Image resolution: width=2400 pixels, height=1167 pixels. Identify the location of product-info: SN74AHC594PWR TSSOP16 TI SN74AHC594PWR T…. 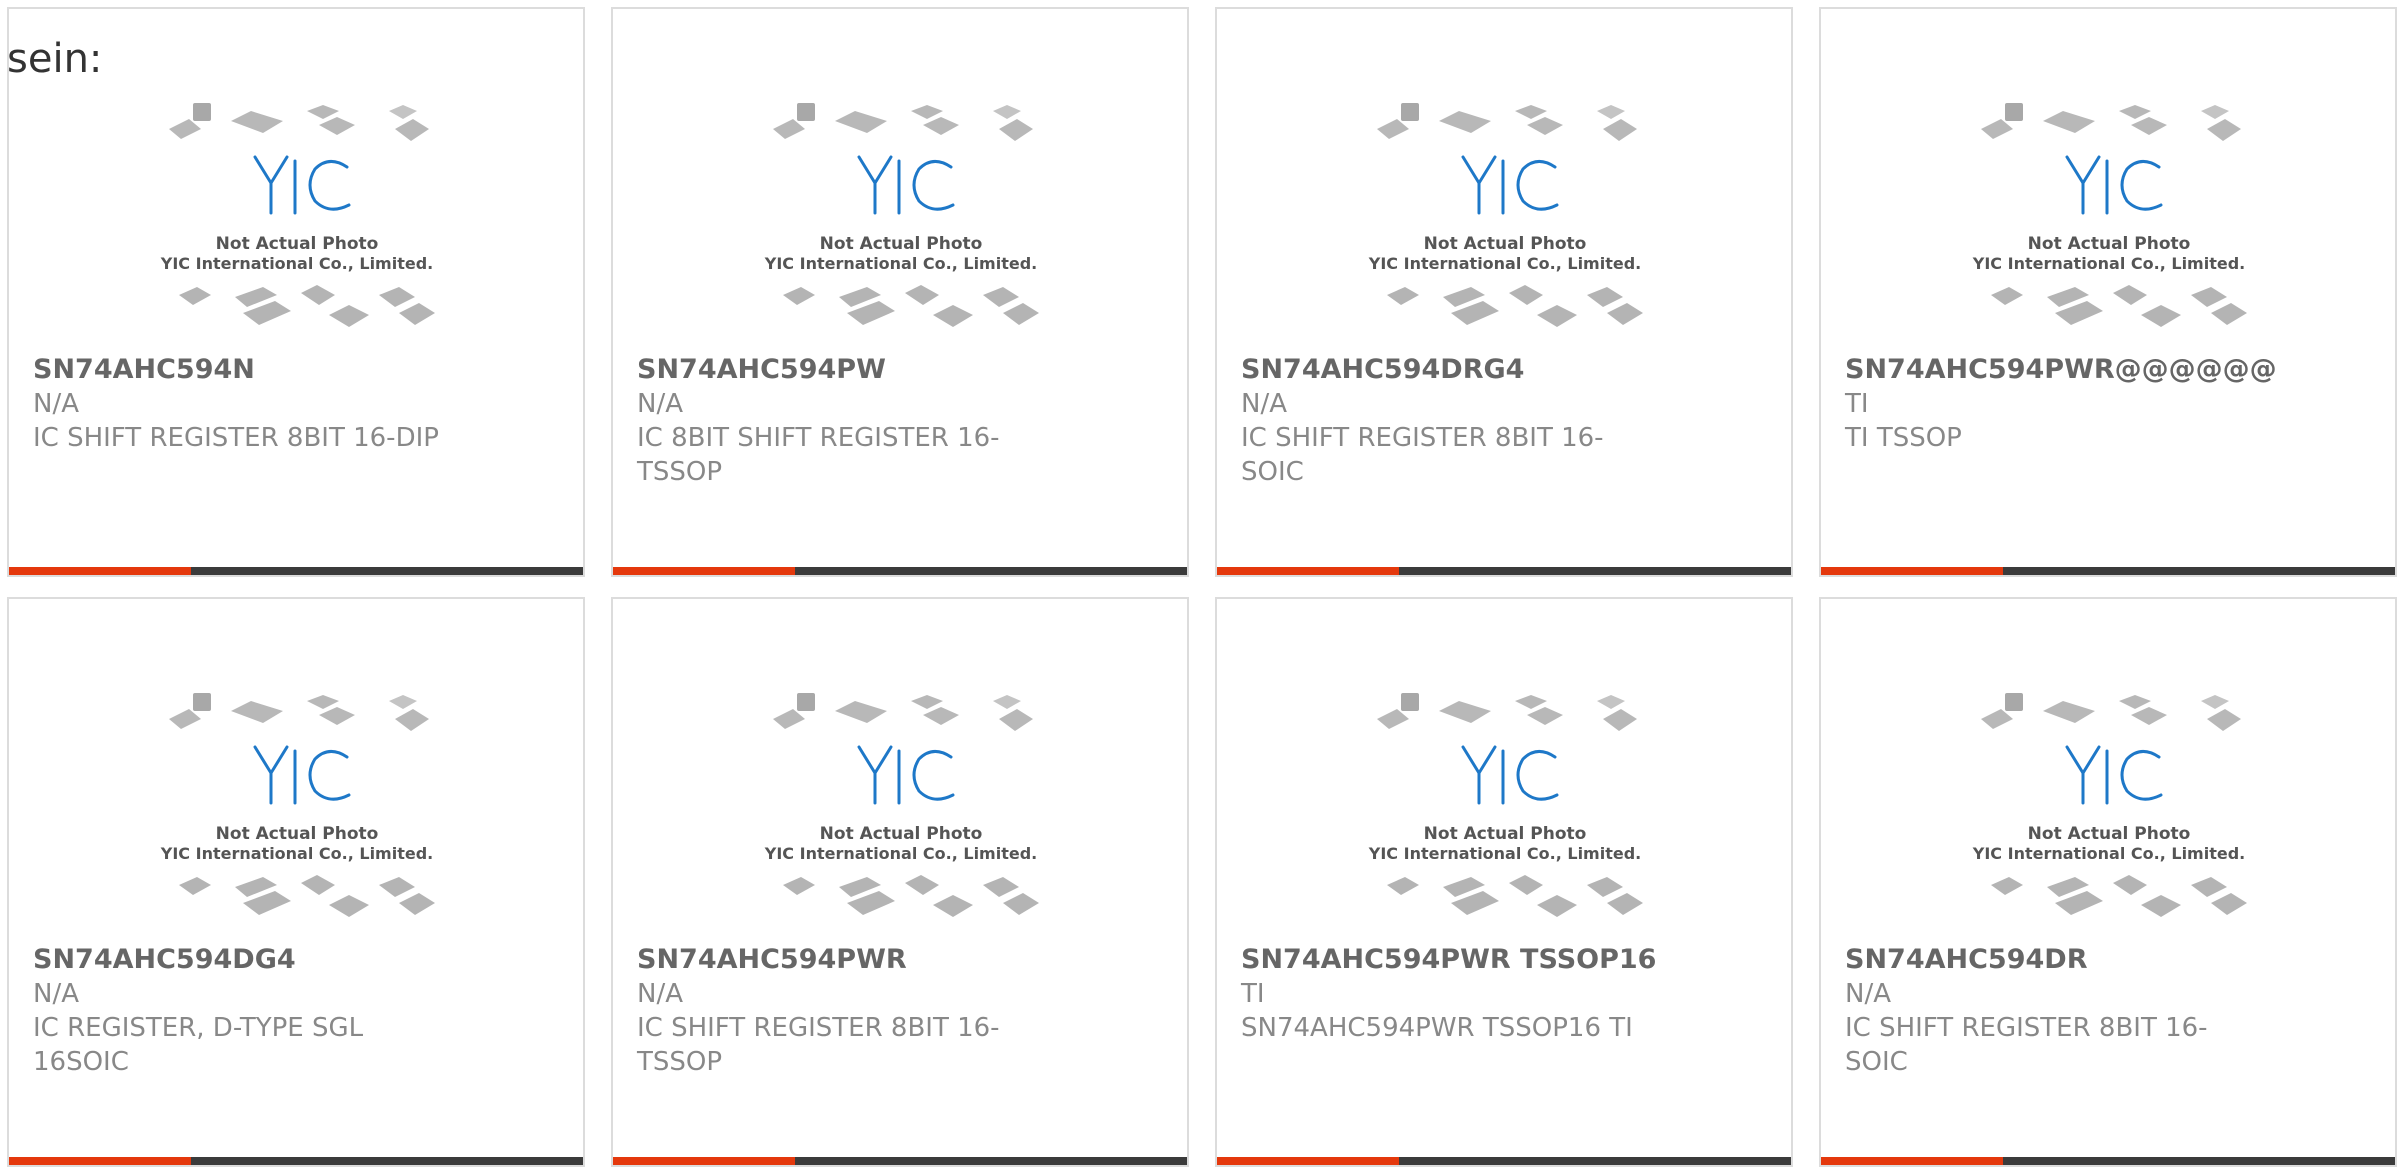
(1451, 994).